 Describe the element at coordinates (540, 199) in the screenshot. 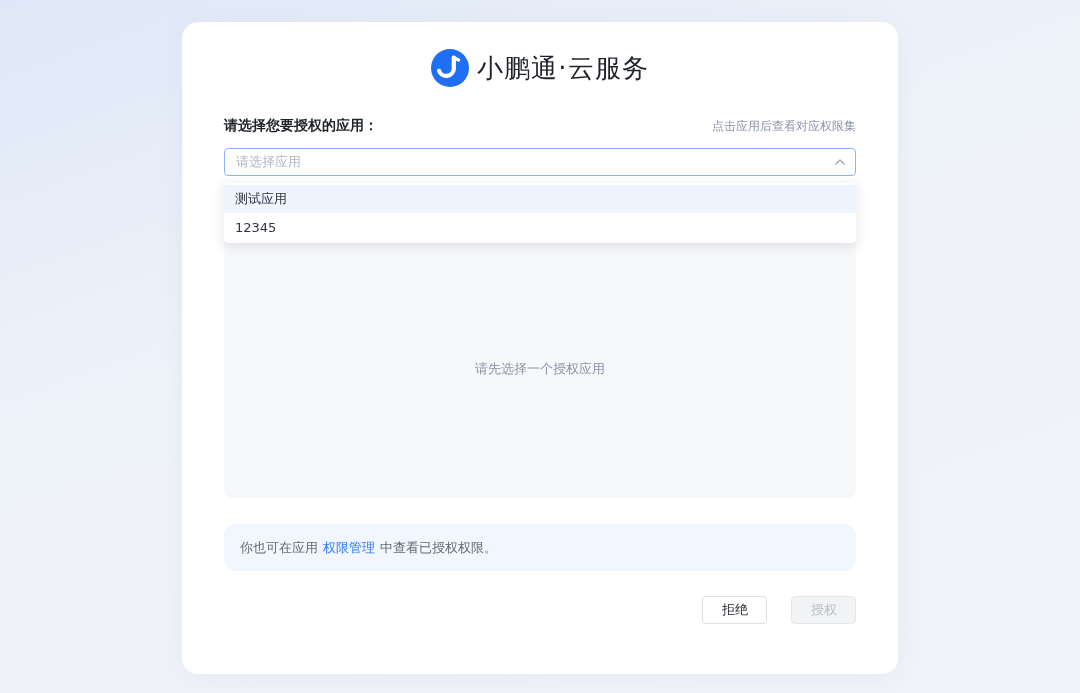

I see `dropdown-option: 测试应用` at that location.